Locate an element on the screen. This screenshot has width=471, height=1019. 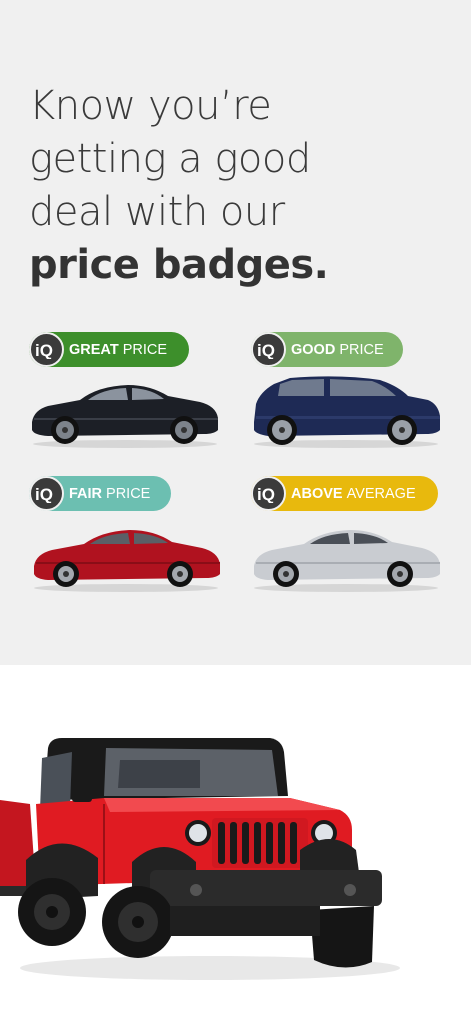
badge-strong-label: GOOD is located at coordinates (313, 349).